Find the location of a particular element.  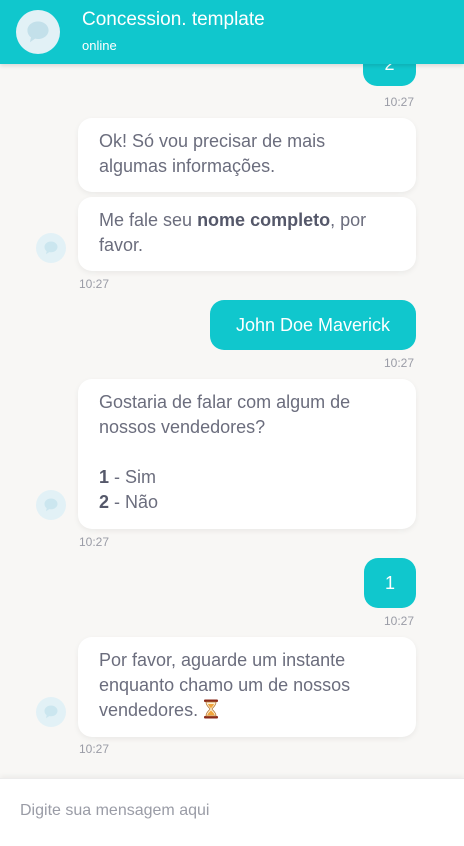

message-text-pre: Me fale seu is located at coordinates (148, 220).